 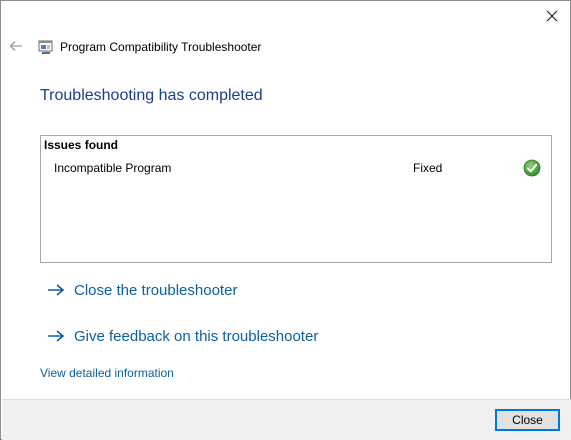 I want to click on issue-name: Incompatible Program, so click(x=113, y=168).